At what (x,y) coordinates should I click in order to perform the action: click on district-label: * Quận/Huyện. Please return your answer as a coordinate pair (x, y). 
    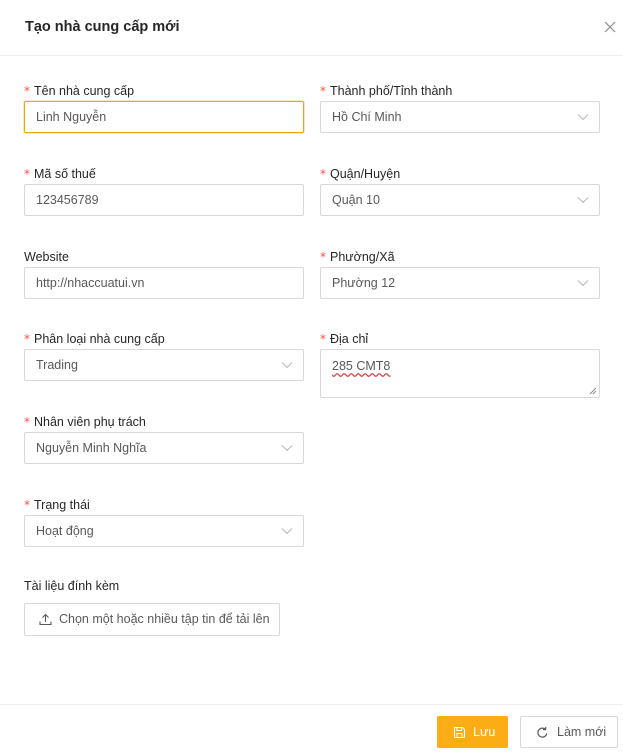
    Looking at the image, I should click on (460, 175).